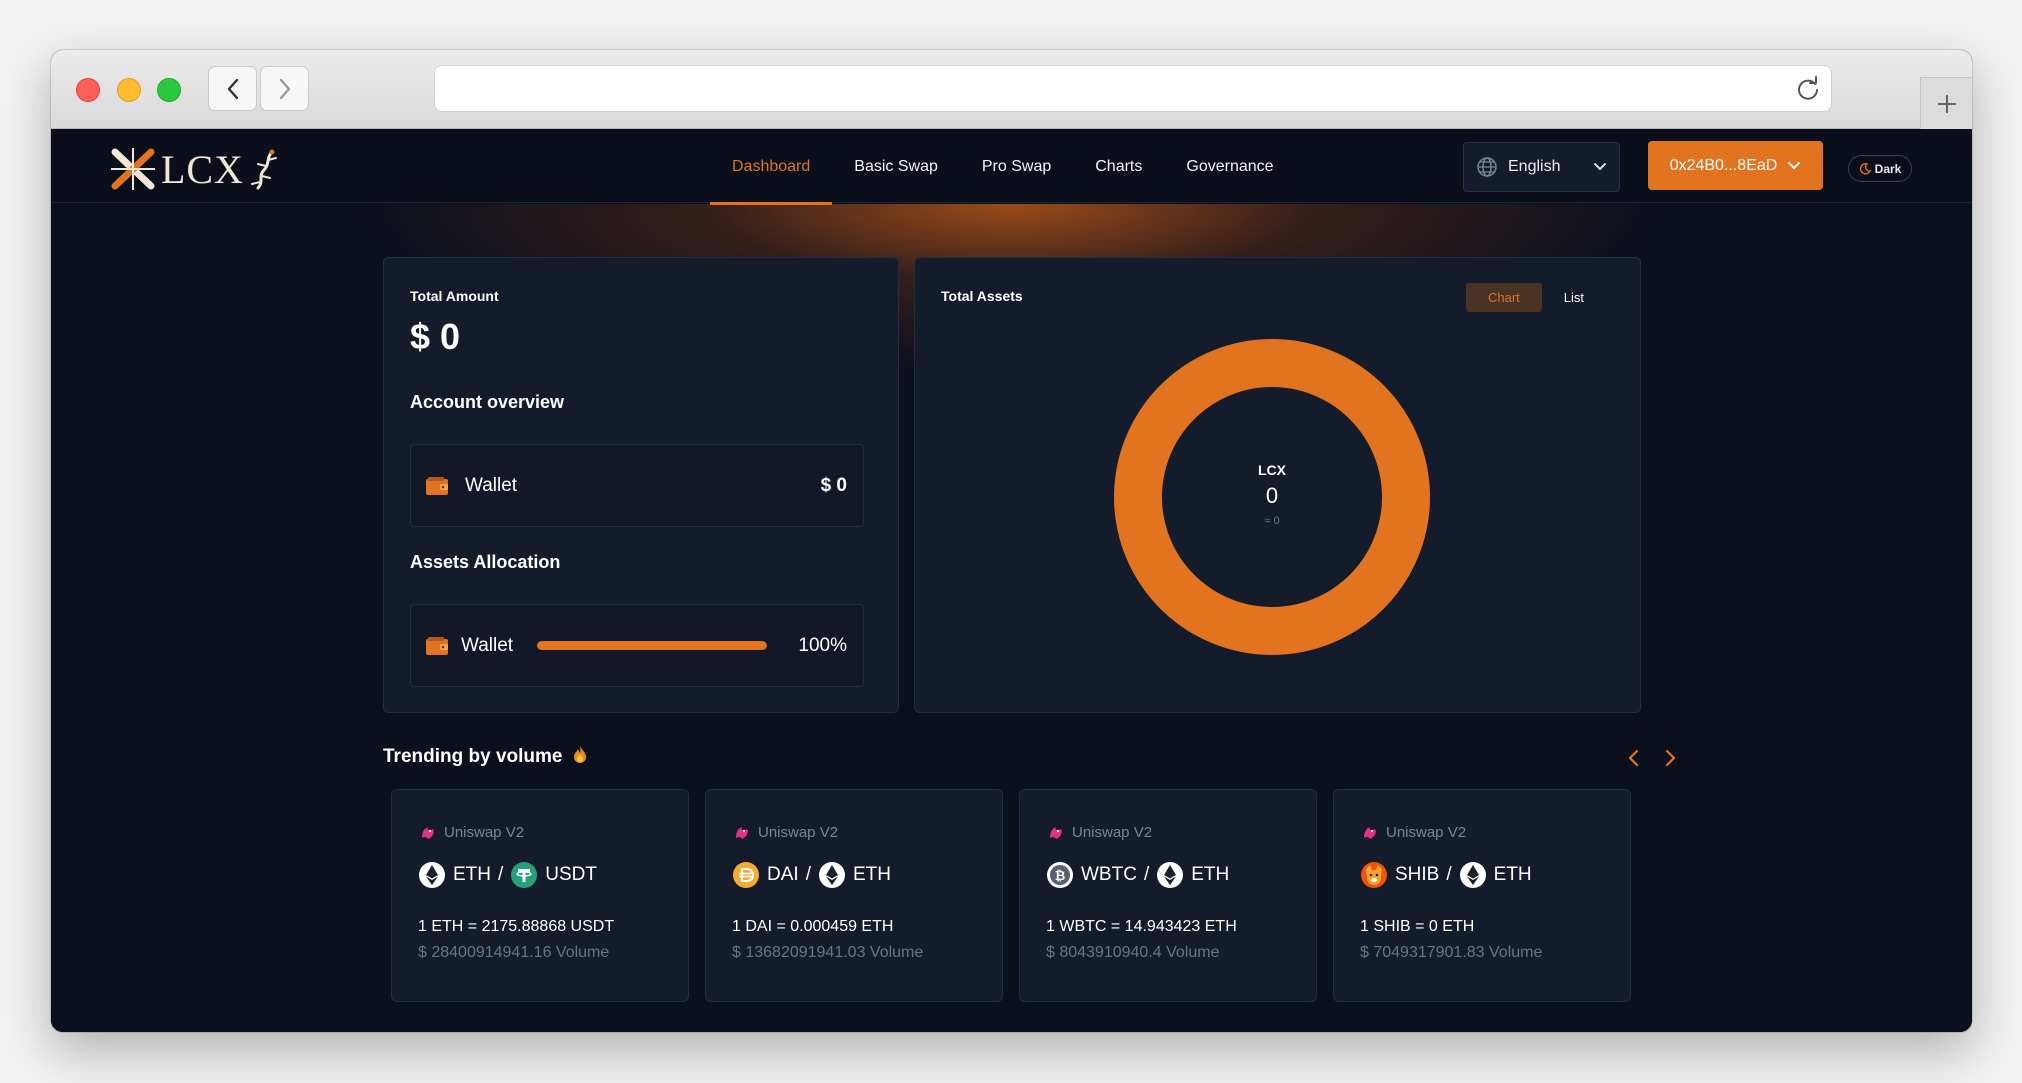 The height and width of the screenshot is (1083, 2022). I want to click on allocation-row: Wallet 100%, so click(637, 645).